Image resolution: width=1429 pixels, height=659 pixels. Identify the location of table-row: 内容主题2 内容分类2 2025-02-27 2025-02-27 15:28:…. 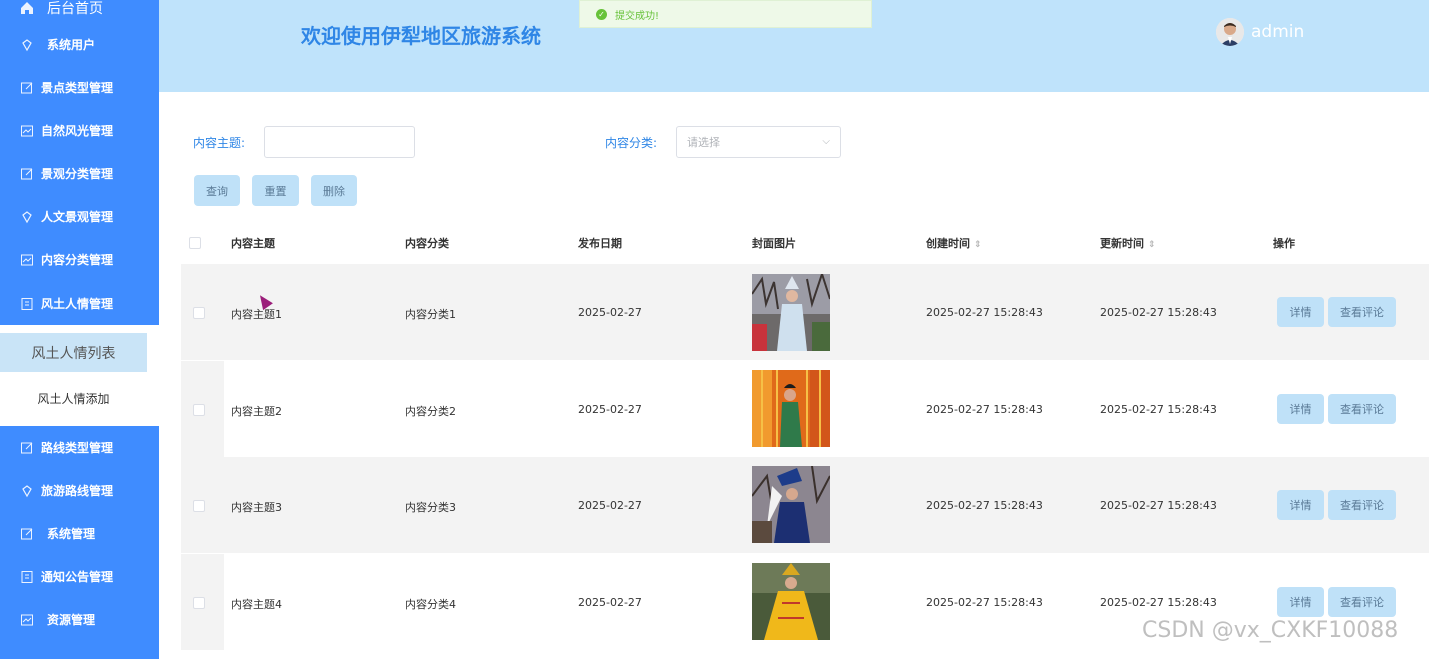
(805, 409).